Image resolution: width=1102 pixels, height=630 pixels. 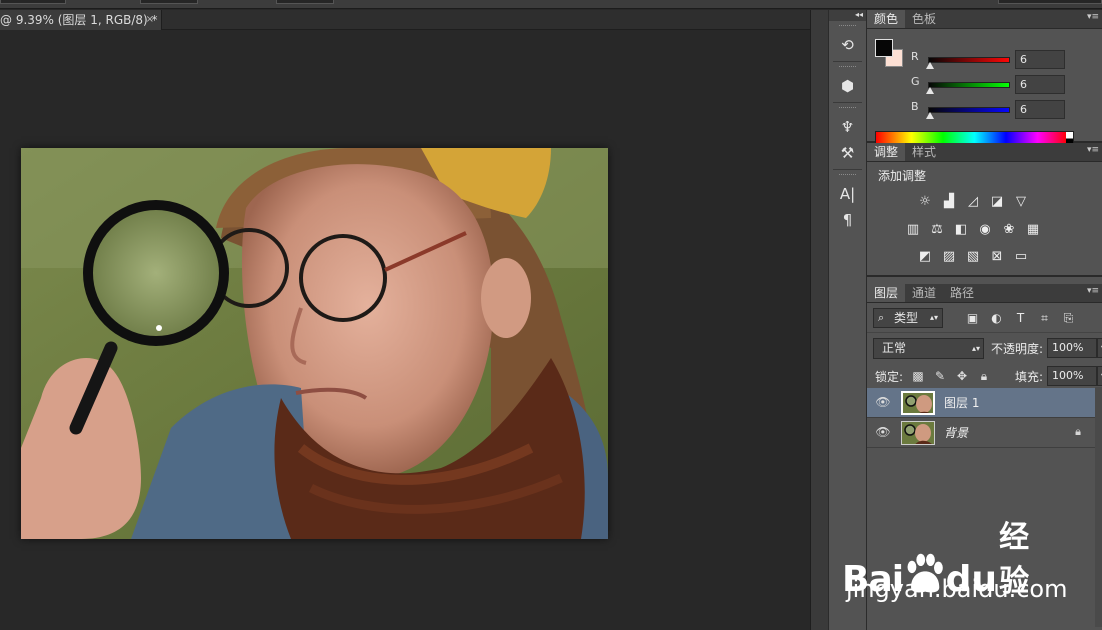 I want to click on blend-mode-select: 正常 ▴▾, so click(x=928, y=348).